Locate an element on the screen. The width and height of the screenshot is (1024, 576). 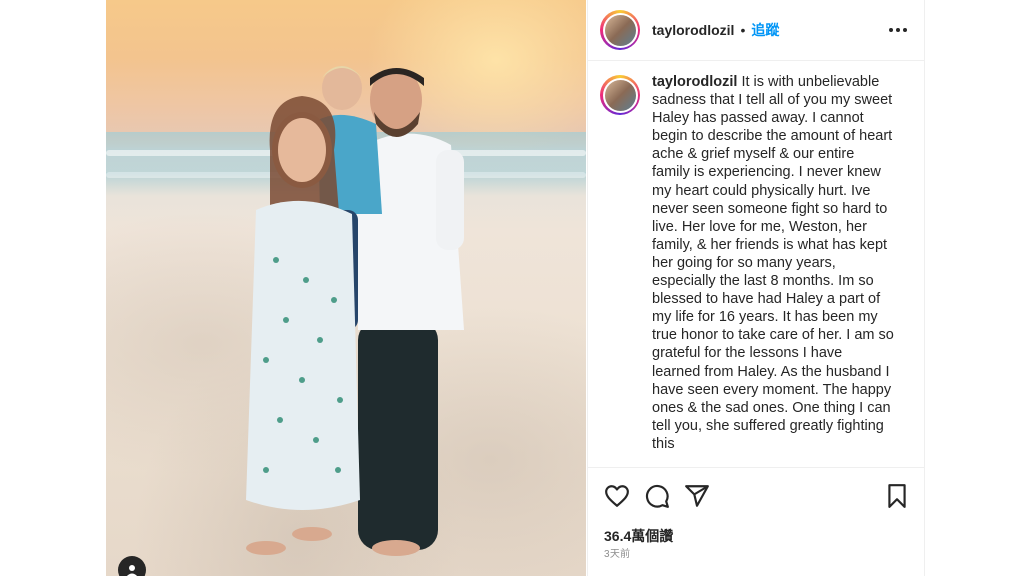
heart-icon is located at coordinates (617, 496).